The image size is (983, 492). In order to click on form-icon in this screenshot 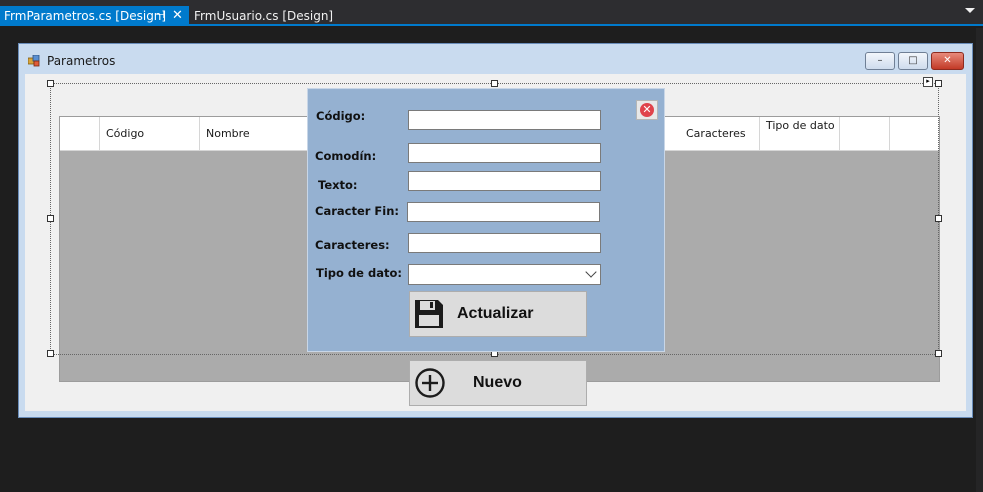, I will do `click(34, 61)`.